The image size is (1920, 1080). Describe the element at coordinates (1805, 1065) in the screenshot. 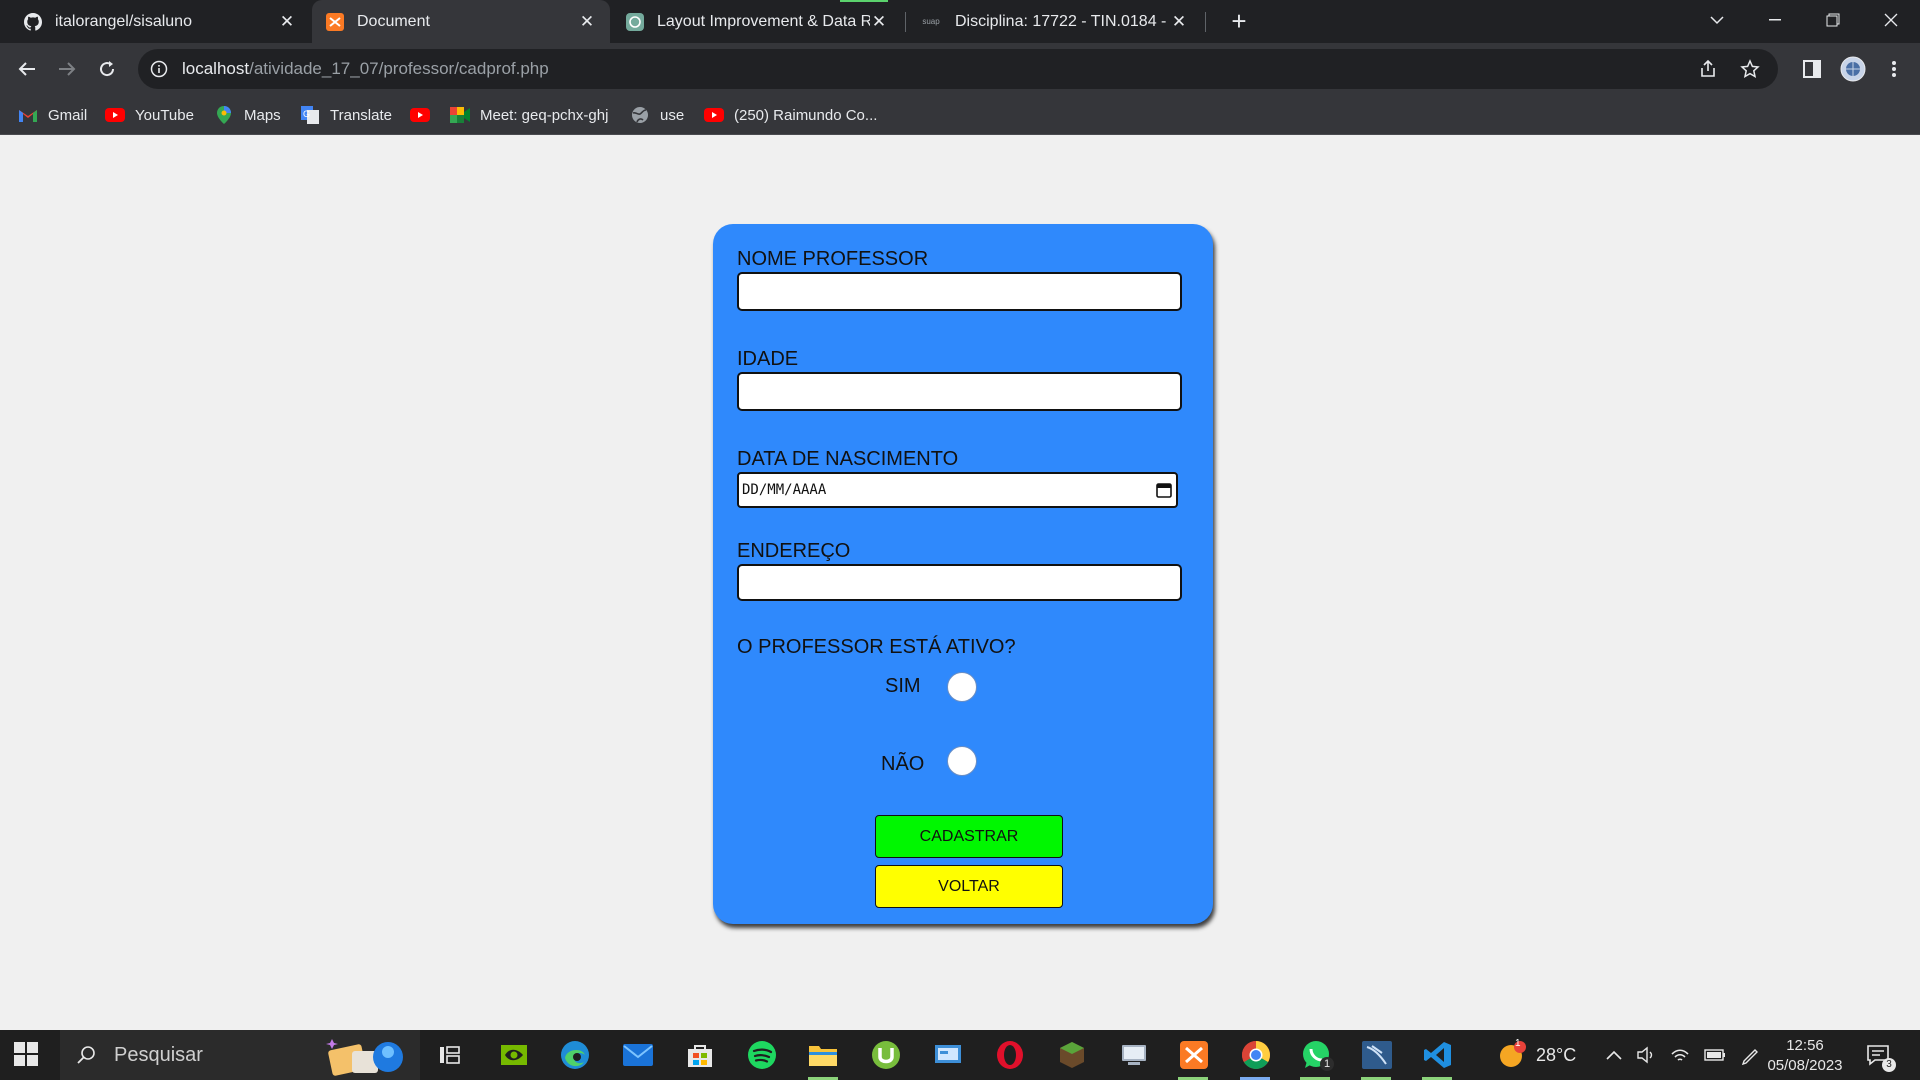

I see `clock-date: 05/08/2023` at that location.